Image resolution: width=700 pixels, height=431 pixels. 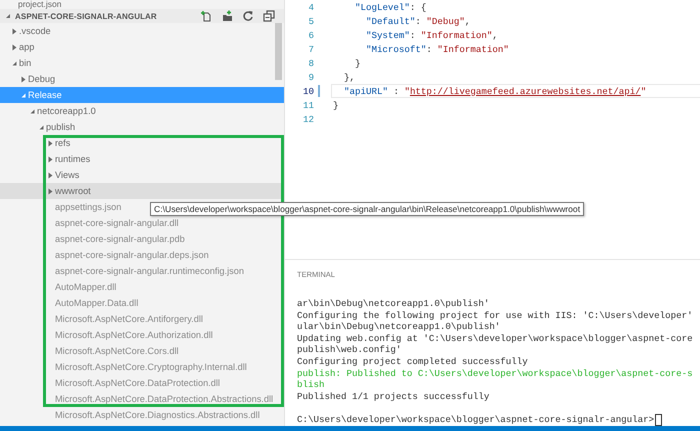 I want to click on line-number: 4, so click(x=311, y=7).